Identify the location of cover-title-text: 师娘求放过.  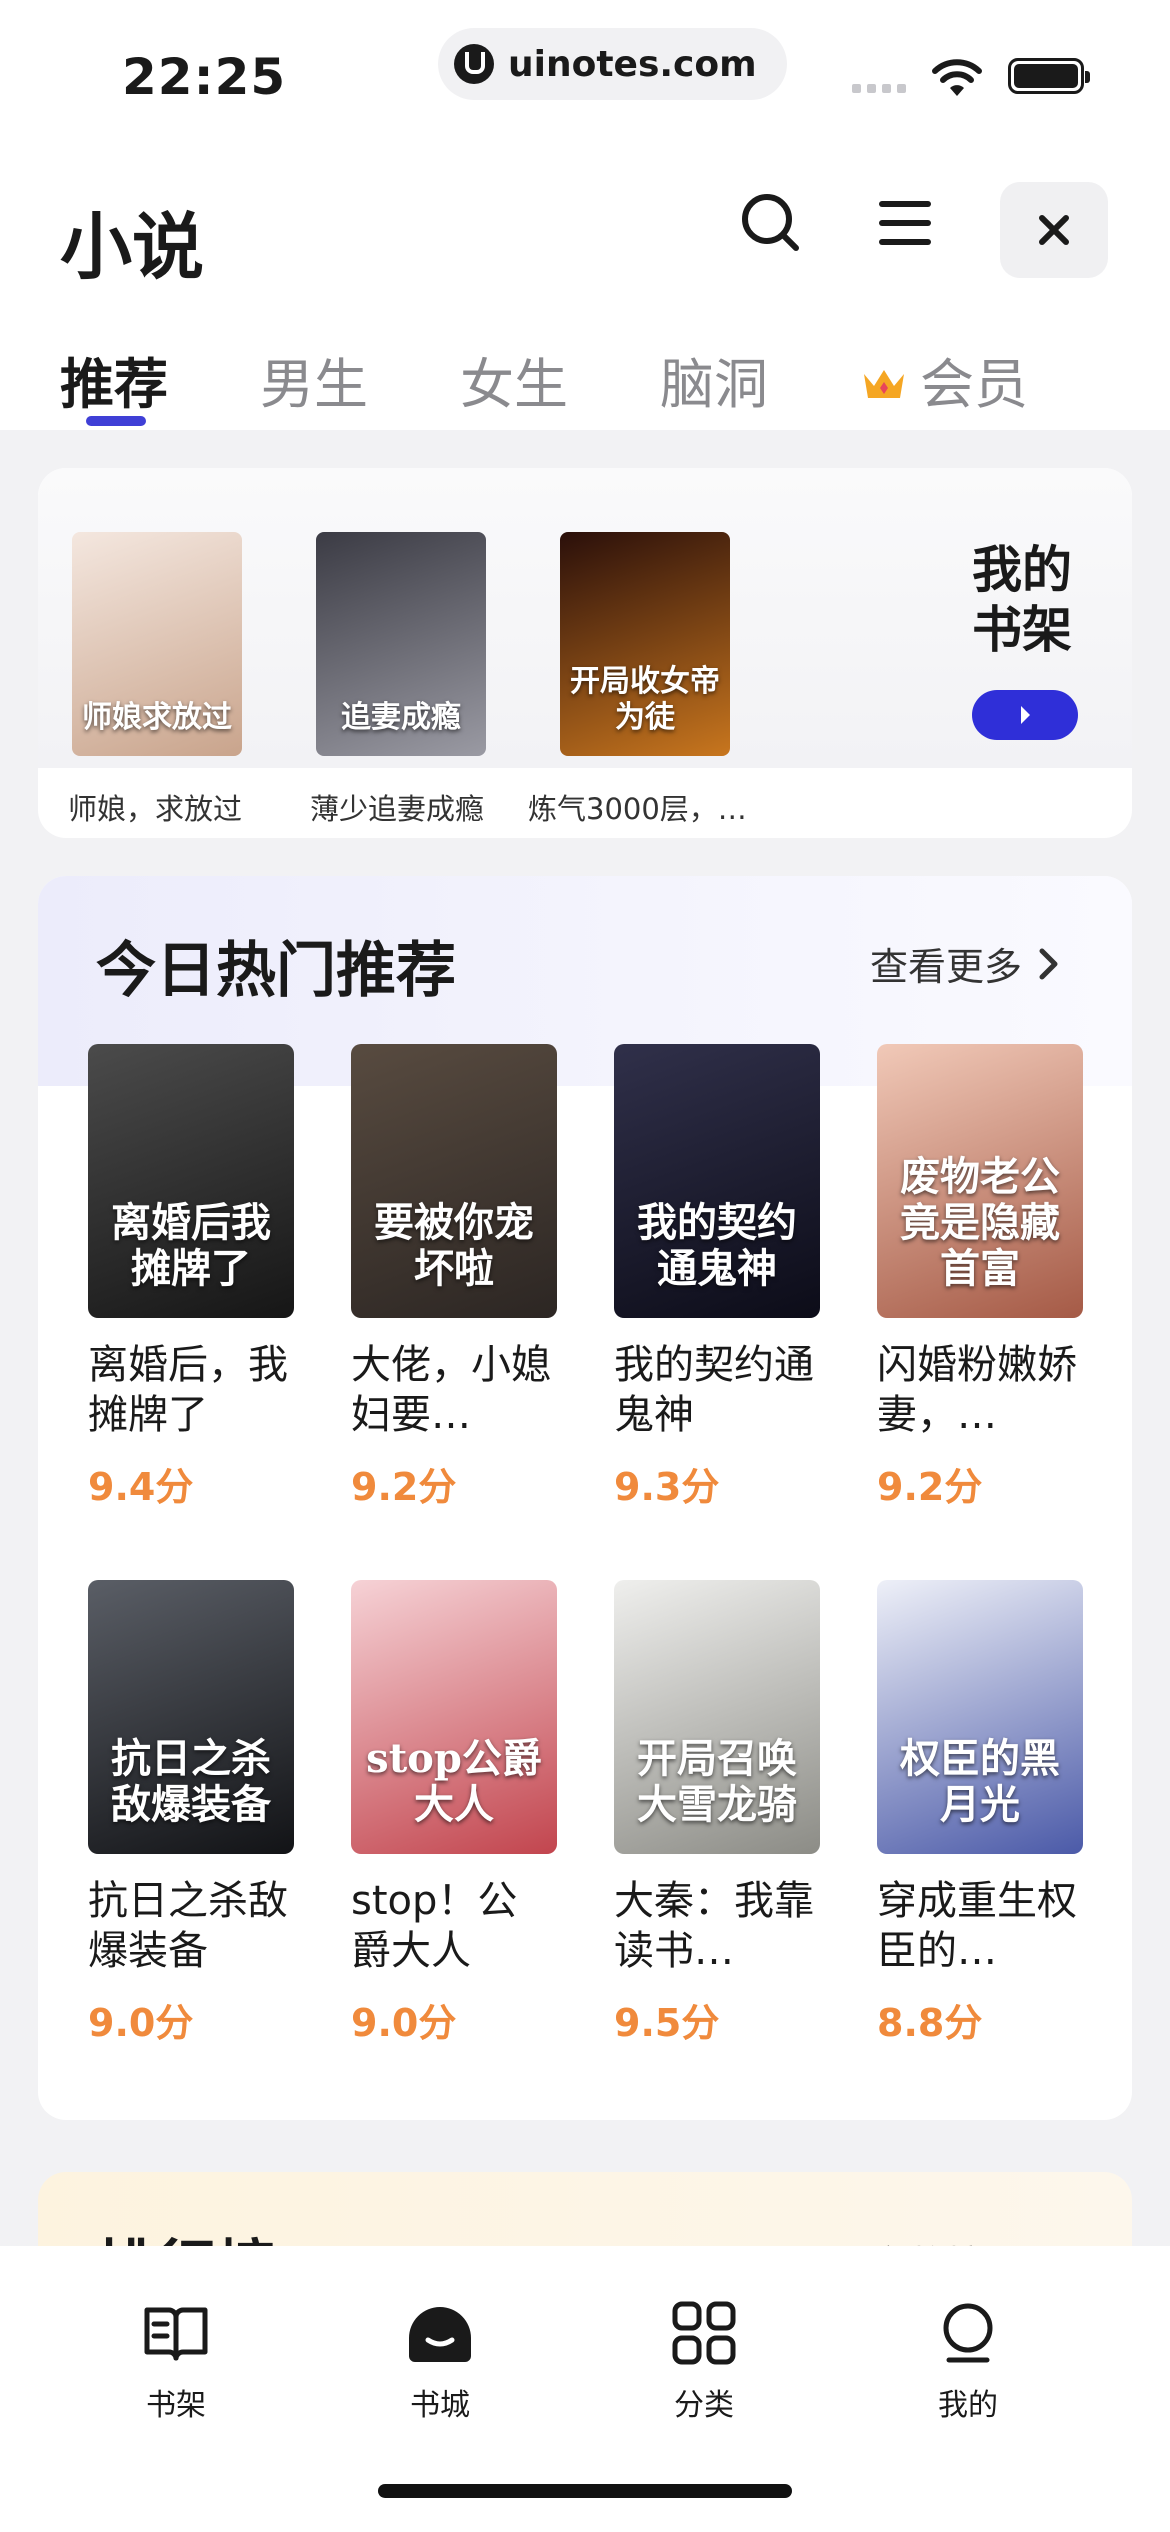
(157, 717).